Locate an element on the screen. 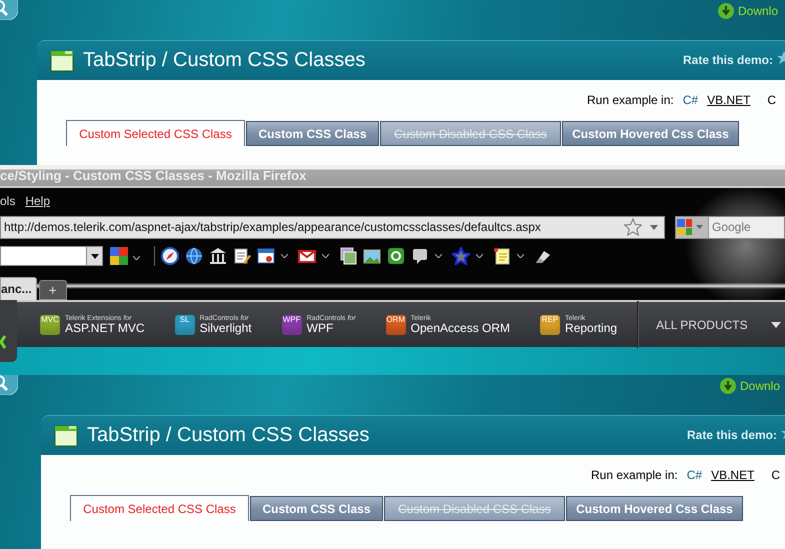 The image size is (785, 549). product-link: WPF is located at coordinates (331, 328).